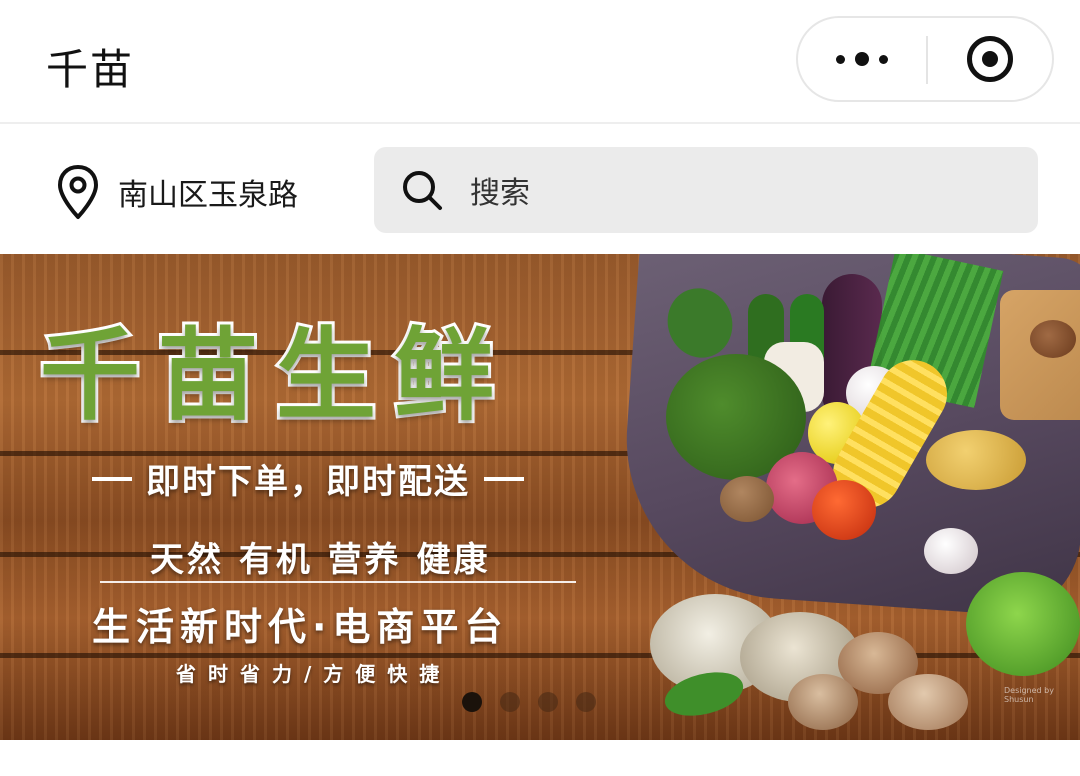  Describe the element at coordinates (78, 192) in the screenshot. I see `location-pin-icon` at that location.